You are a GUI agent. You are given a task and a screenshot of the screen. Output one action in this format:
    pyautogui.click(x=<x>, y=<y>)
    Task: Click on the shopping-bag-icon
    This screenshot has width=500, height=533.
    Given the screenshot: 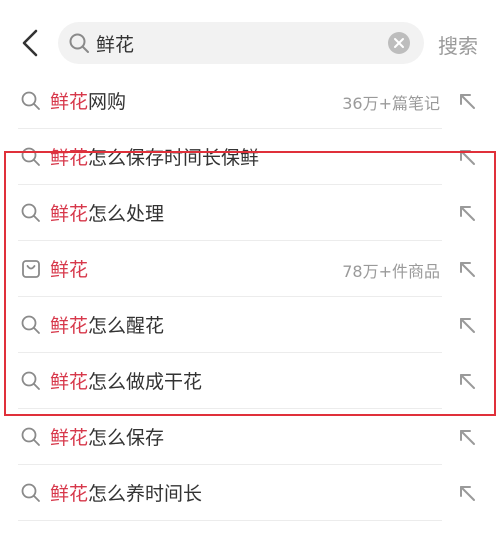 What is the action you would take?
    pyautogui.click(x=31, y=269)
    